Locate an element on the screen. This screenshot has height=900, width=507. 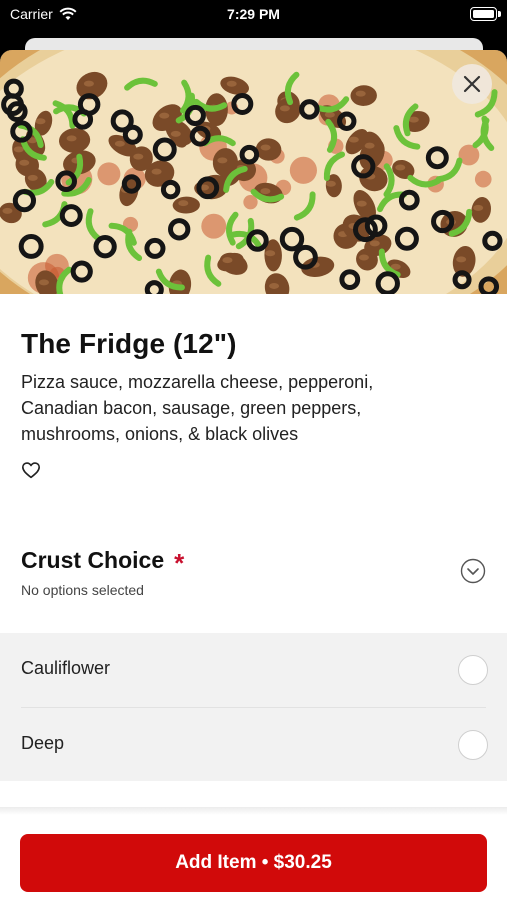
battery-icon is located at coordinates (485, 14).